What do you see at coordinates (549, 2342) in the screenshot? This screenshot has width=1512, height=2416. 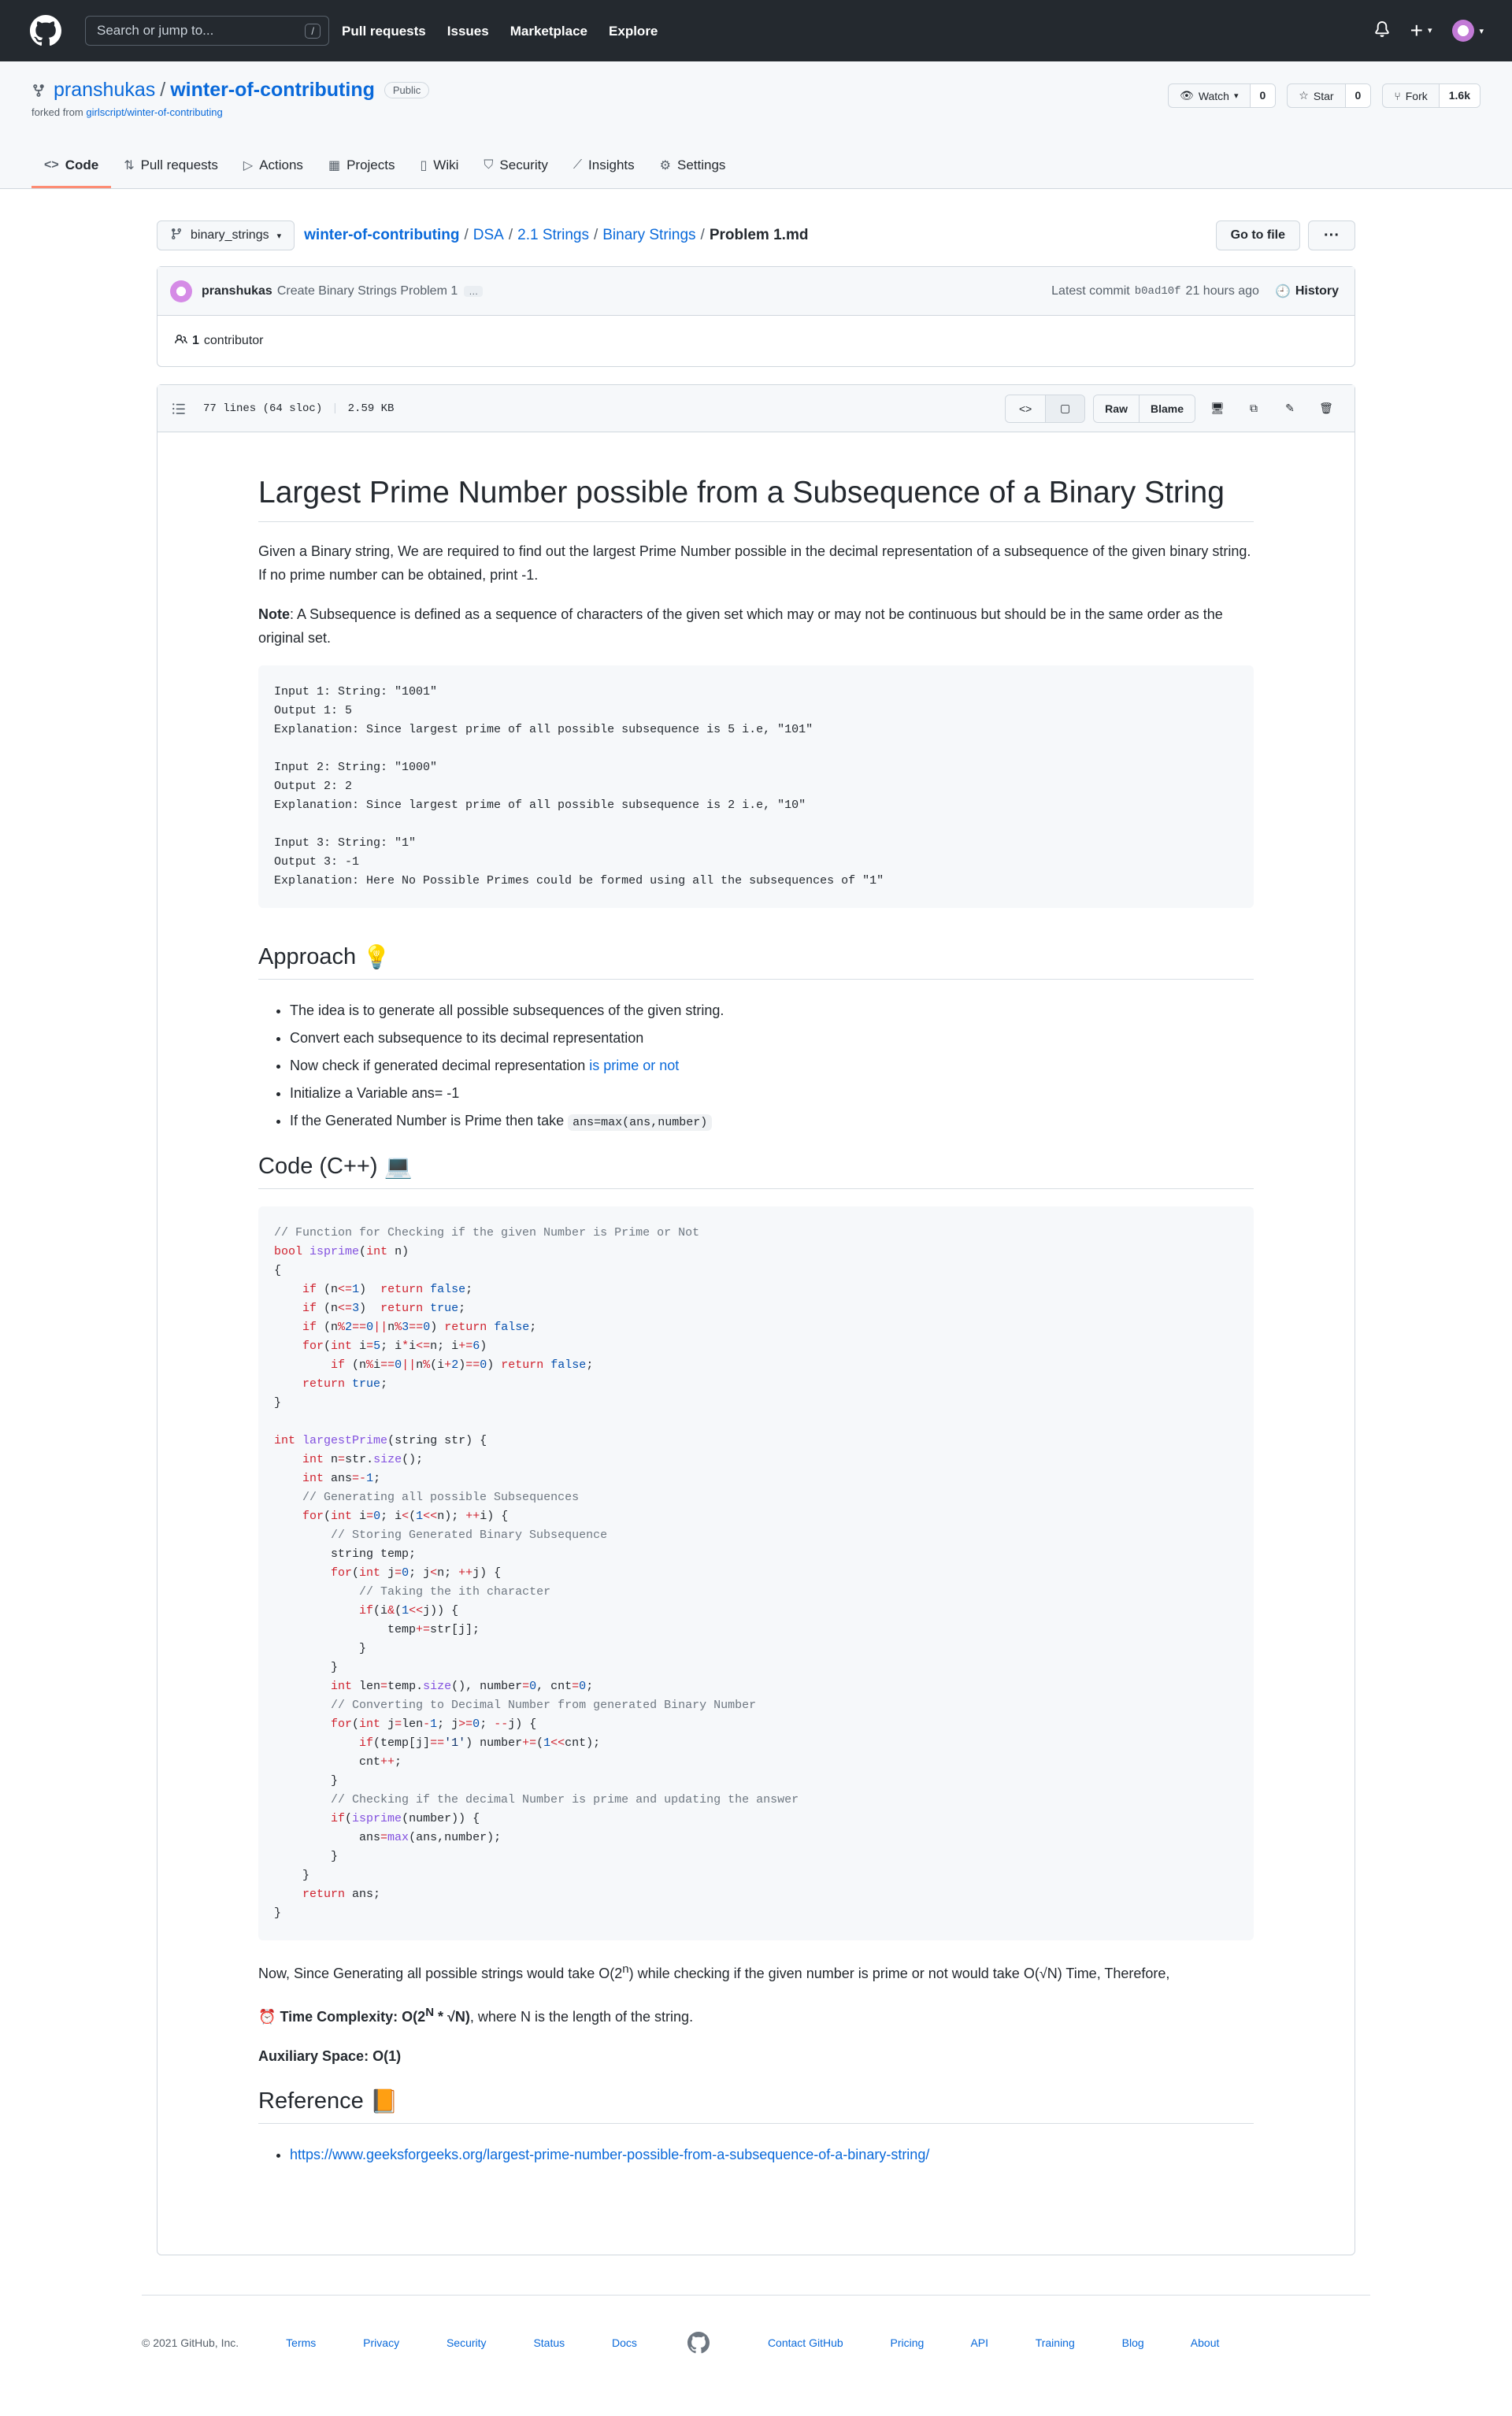 I see `footer-link: Status` at bounding box center [549, 2342].